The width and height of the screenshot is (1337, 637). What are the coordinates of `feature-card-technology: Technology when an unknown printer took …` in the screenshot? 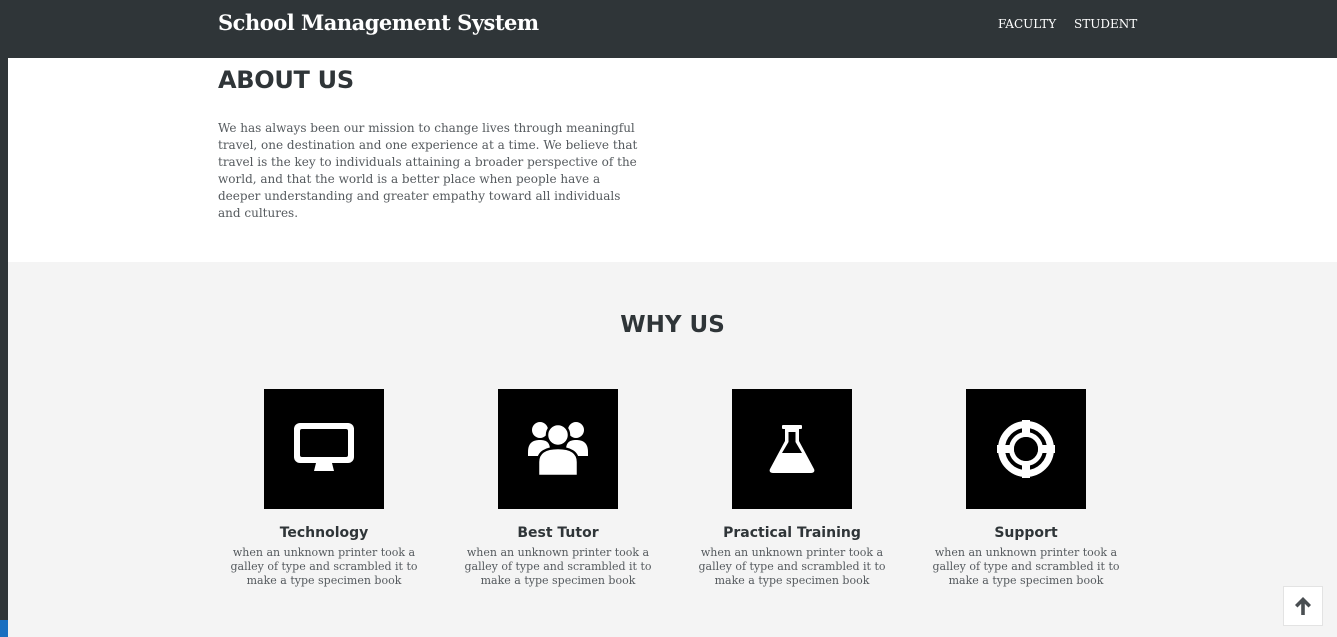 It's located at (324, 488).